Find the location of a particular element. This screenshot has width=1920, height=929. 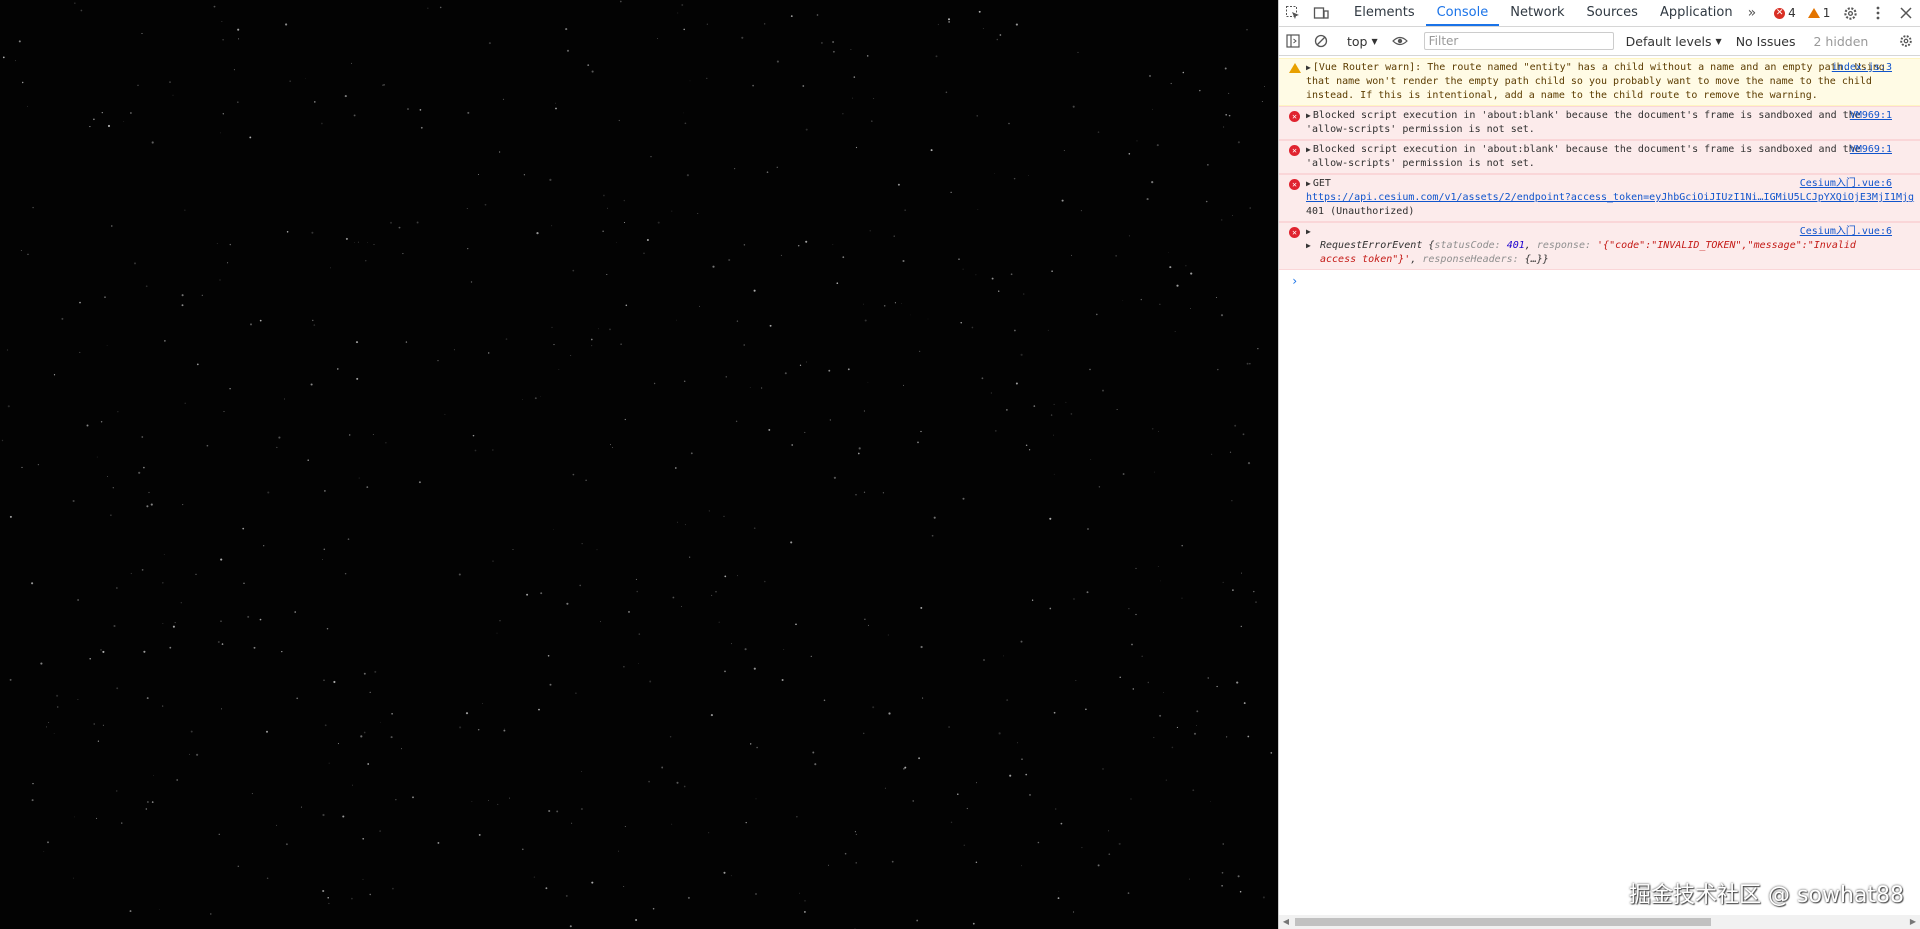

horizontal-scrollbar: ◀ ▶ is located at coordinates (1599, 922).